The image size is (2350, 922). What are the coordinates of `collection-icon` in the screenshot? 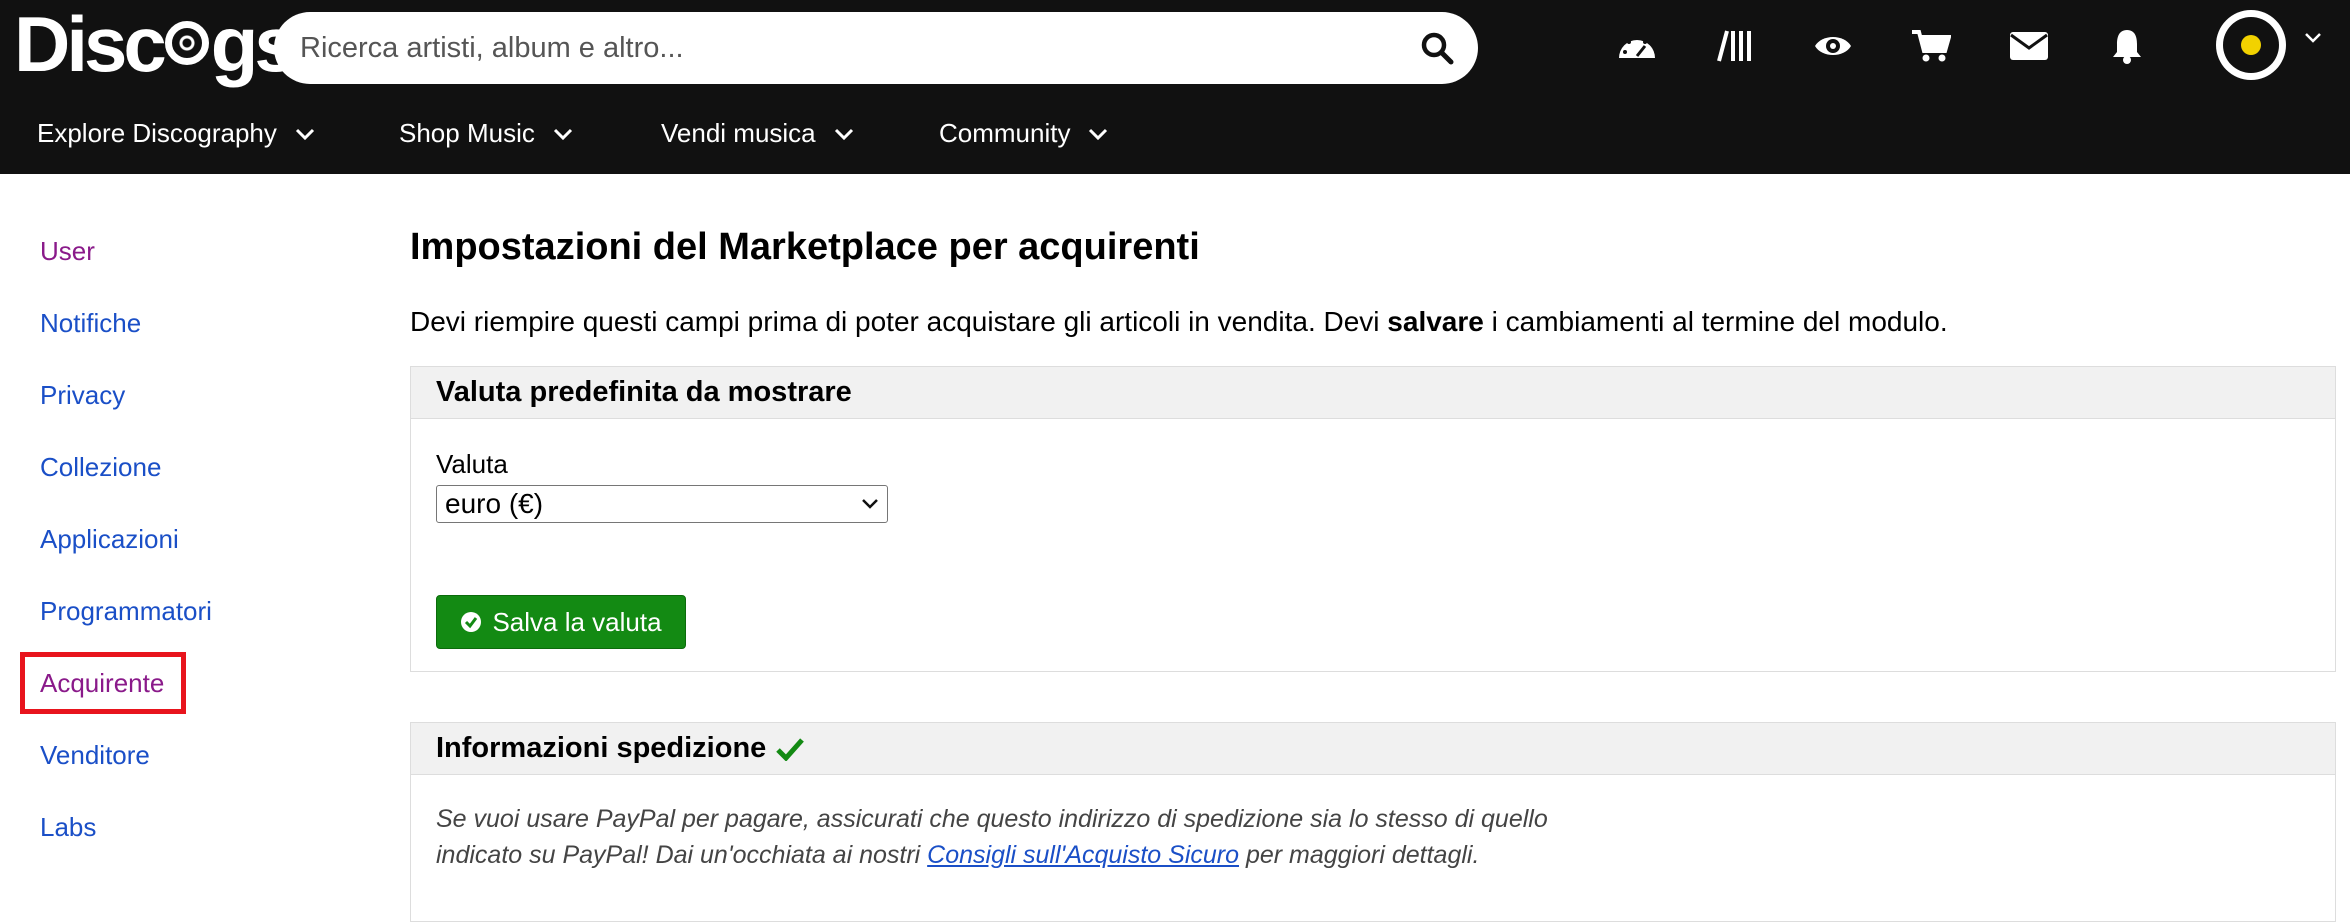 It's located at (1735, 46).